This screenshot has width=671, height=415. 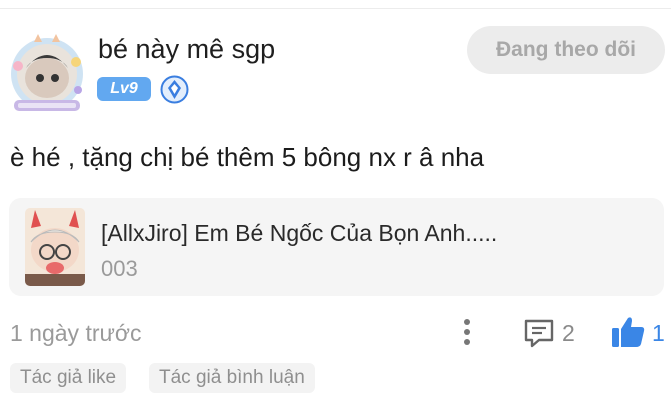 What do you see at coordinates (76, 333) in the screenshot?
I see `timestamp: 1 ngày trước` at bounding box center [76, 333].